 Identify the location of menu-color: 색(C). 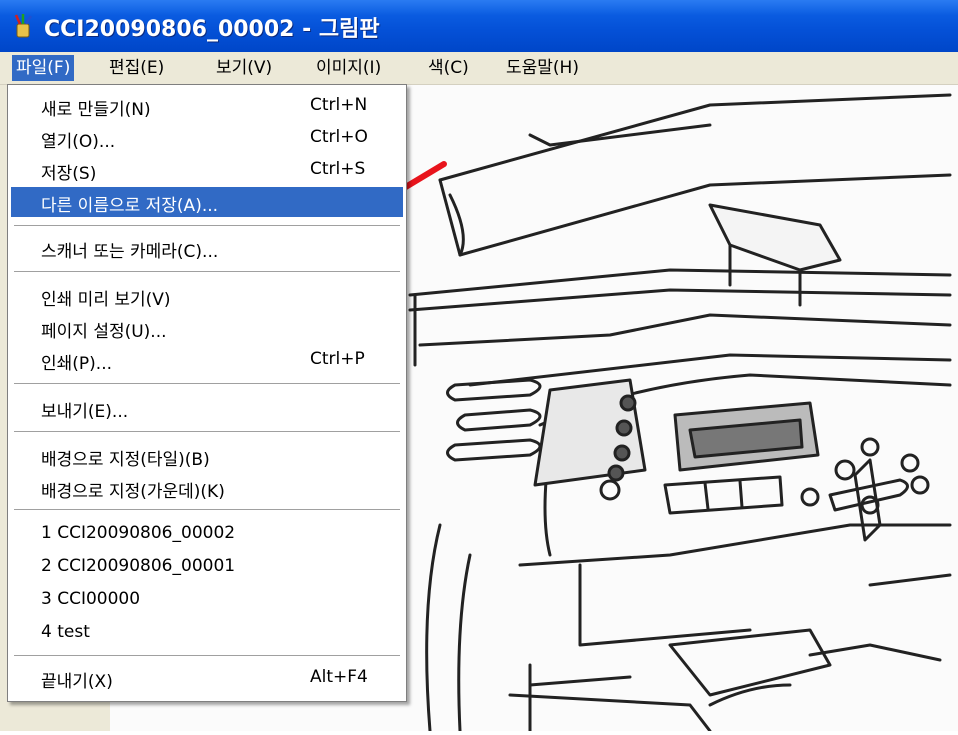
(448, 68).